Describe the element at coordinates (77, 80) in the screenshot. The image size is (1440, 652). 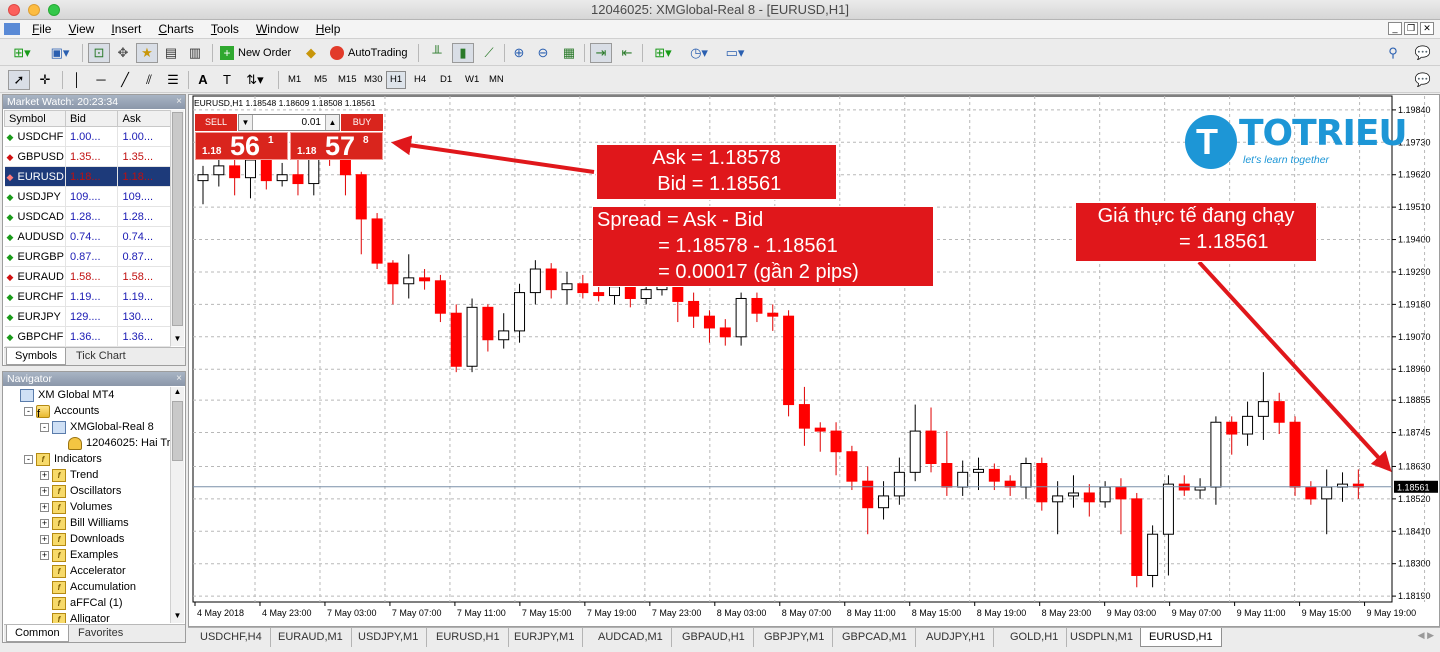
I see `vertical-line-icon: │` at that location.